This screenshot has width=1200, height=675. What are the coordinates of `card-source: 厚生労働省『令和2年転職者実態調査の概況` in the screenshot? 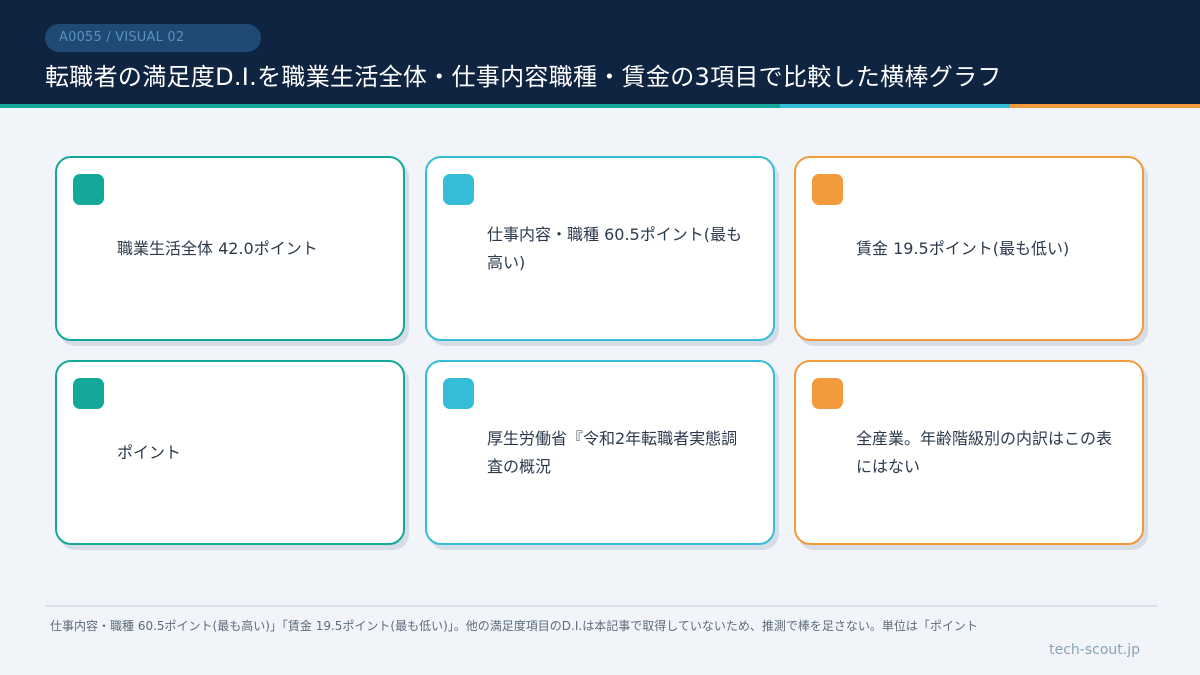 It's located at (600, 452).